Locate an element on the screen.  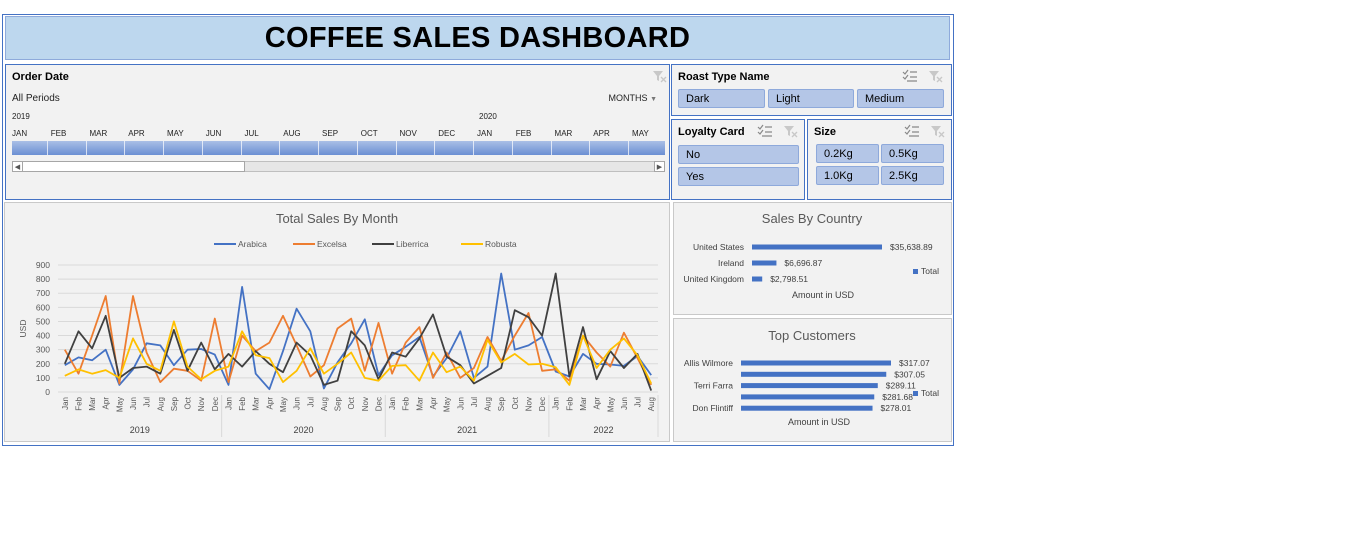
x-tick-label: Dec is located at coordinates (378, 404).